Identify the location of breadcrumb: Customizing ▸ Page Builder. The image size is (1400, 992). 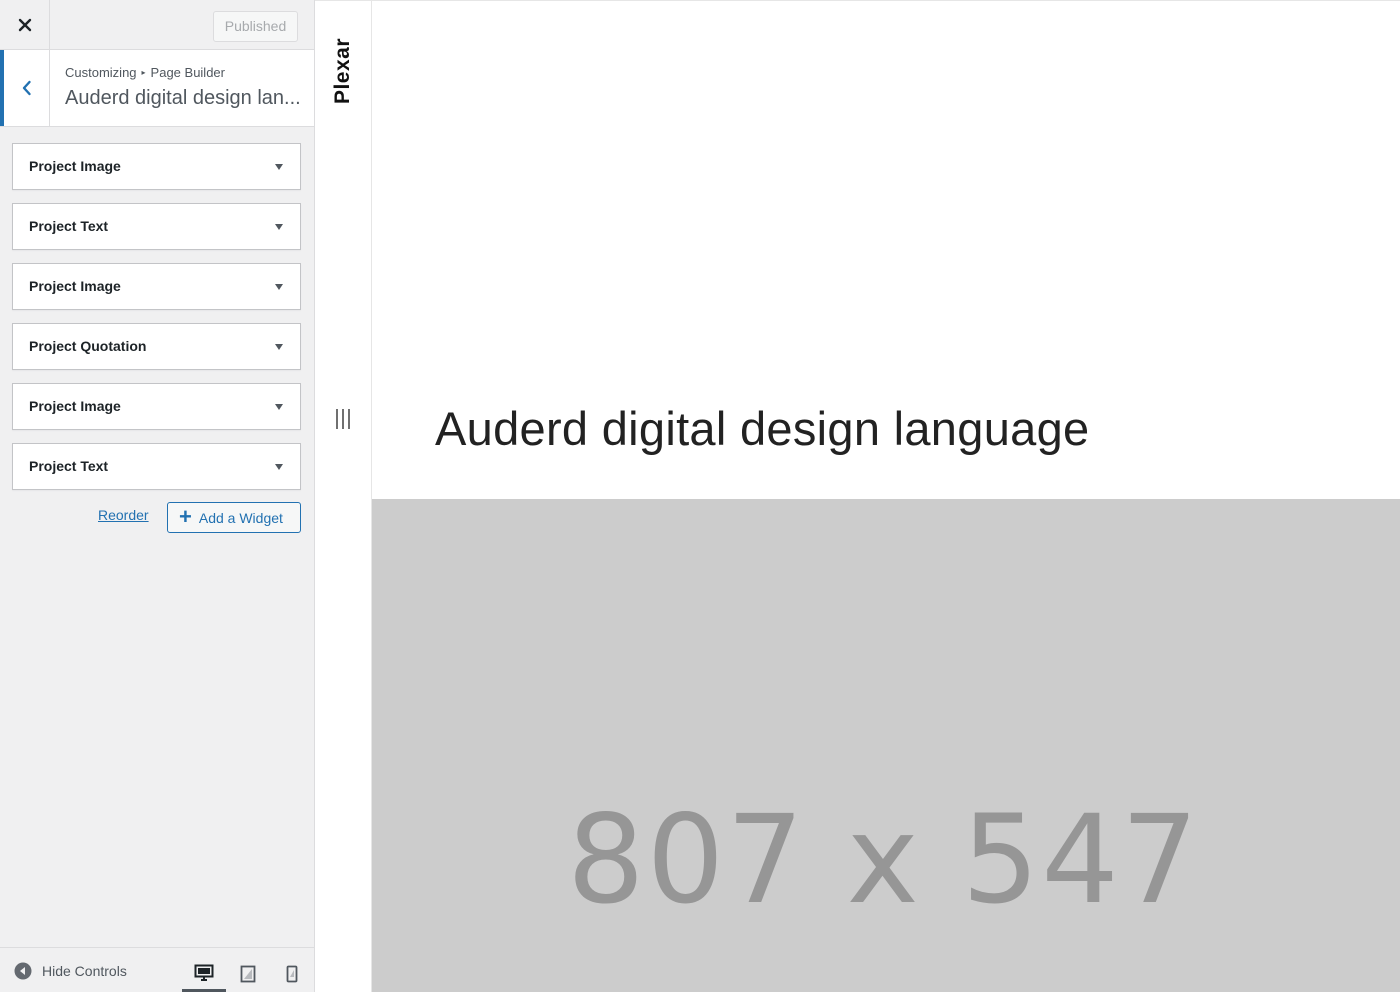
(145, 72).